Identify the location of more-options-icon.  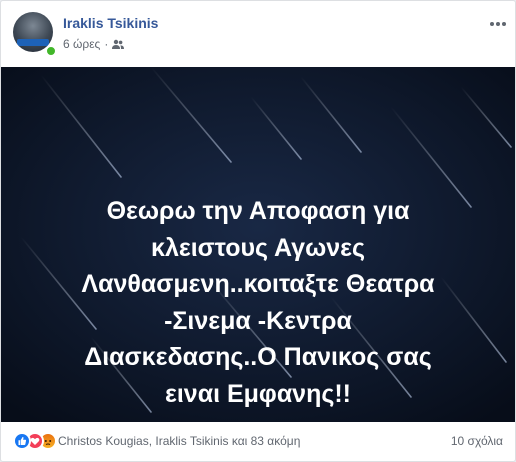
(498, 20).